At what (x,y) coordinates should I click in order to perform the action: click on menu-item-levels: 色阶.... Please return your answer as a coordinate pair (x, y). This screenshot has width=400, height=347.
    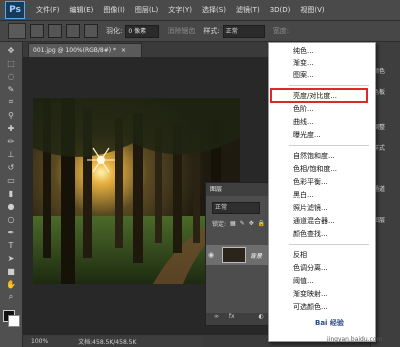
    Looking at the image, I should click on (322, 109).